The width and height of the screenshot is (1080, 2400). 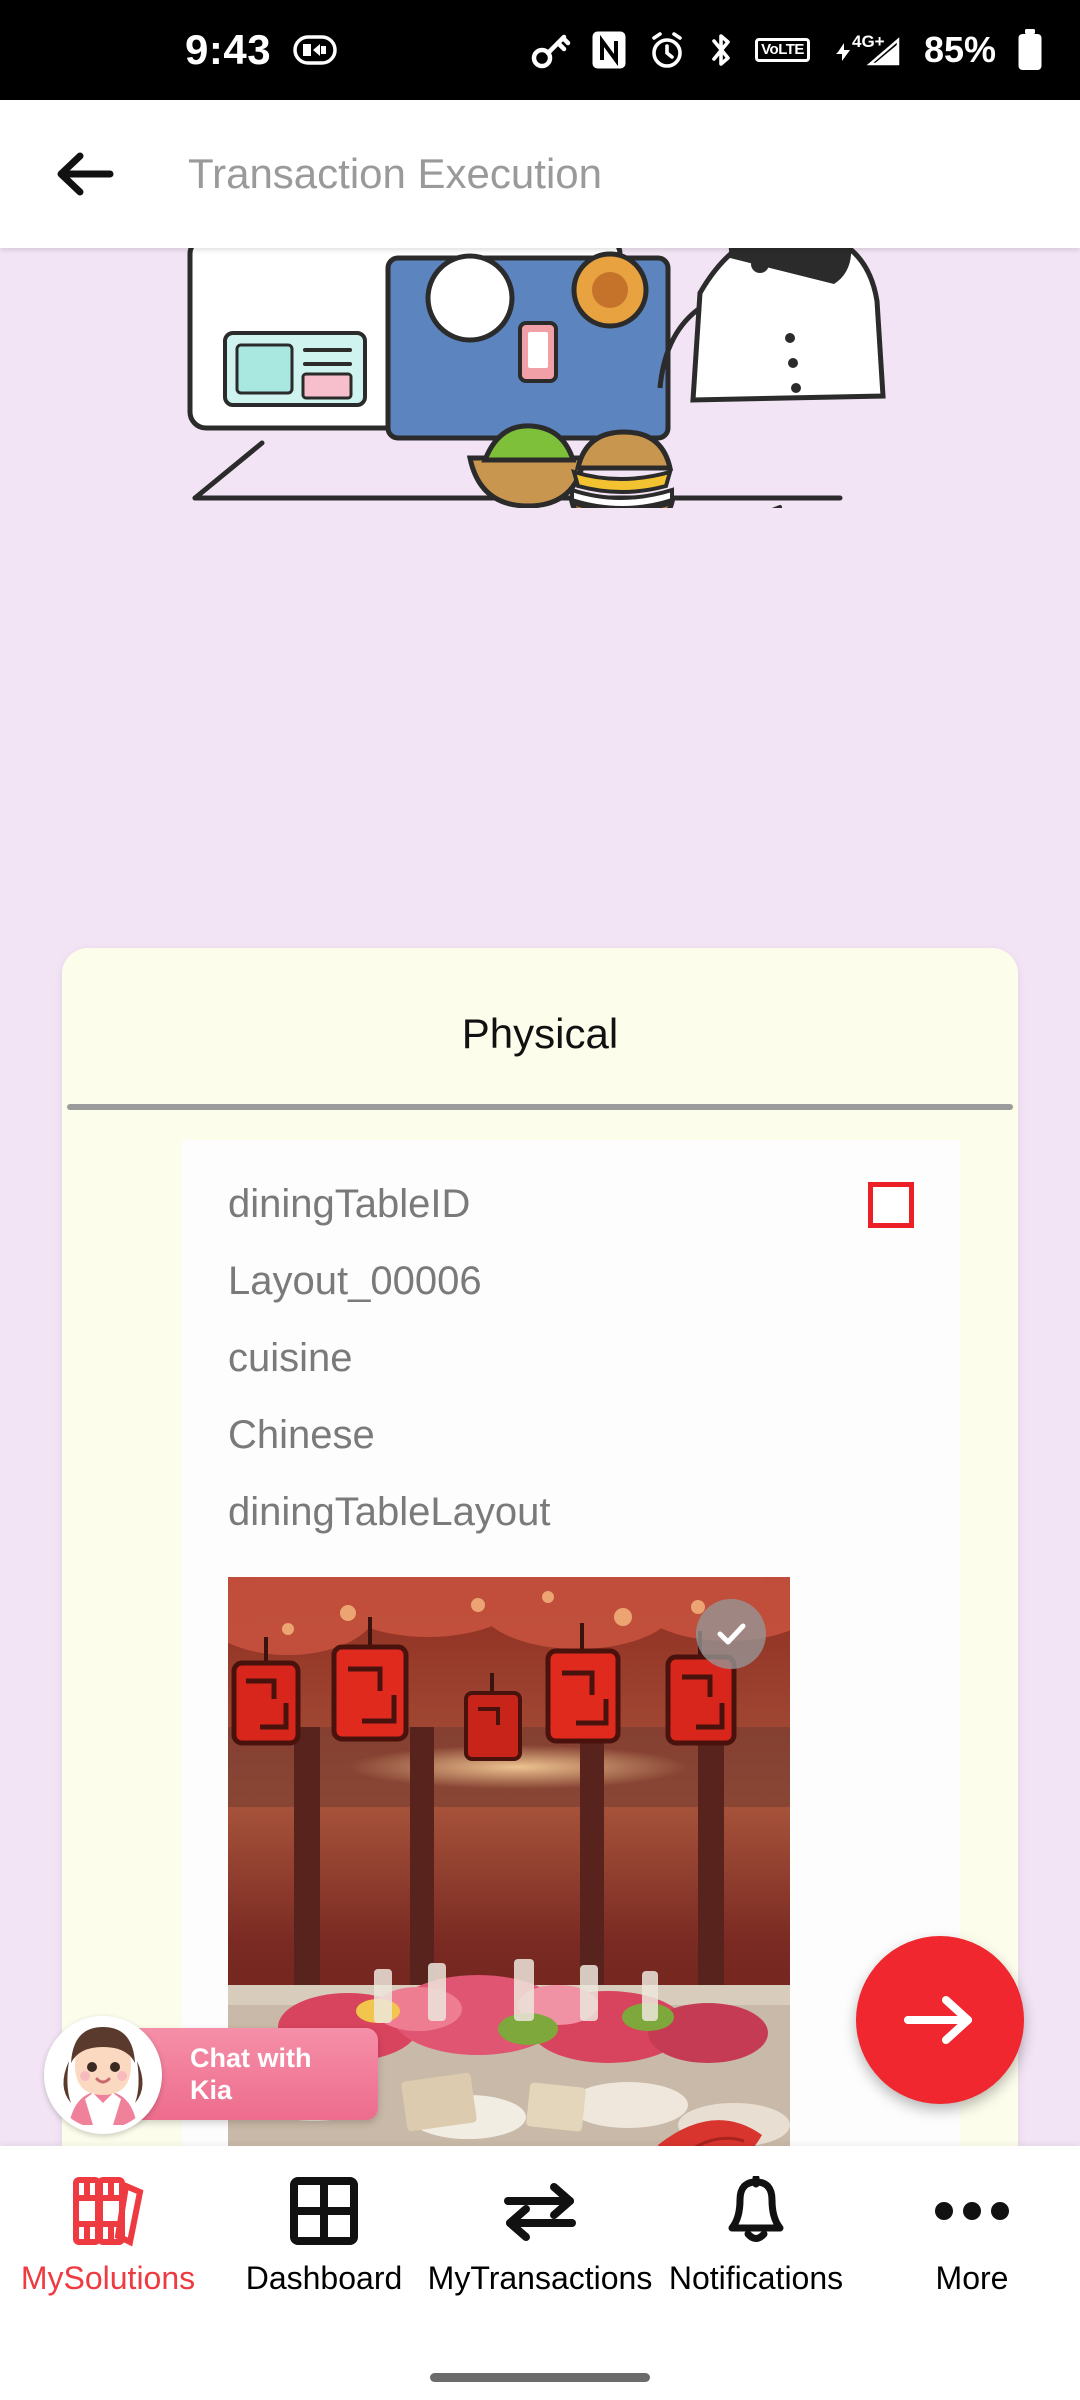 I want to click on status-bar-left: 9:43, so click(x=261, y=50).